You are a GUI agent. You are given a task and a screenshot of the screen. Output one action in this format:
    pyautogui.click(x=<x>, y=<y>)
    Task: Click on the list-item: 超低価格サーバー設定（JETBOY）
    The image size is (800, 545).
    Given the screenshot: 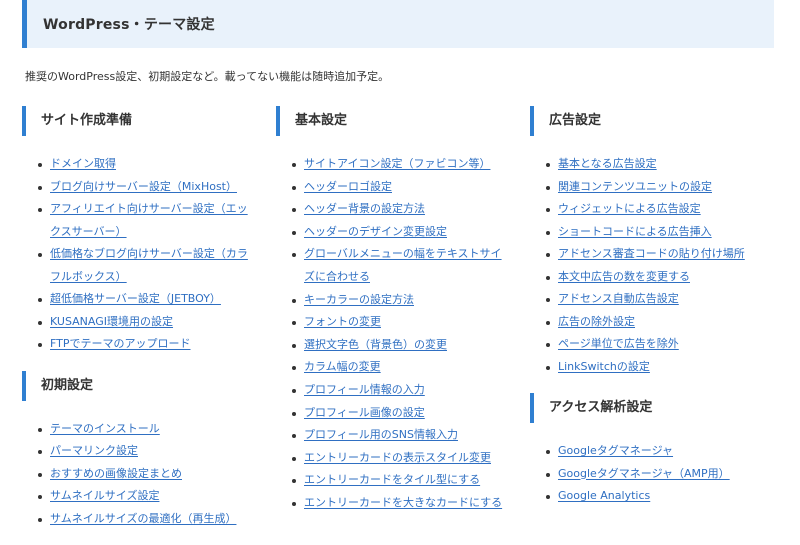 What is the action you would take?
    pyautogui.click(x=145, y=299)
    